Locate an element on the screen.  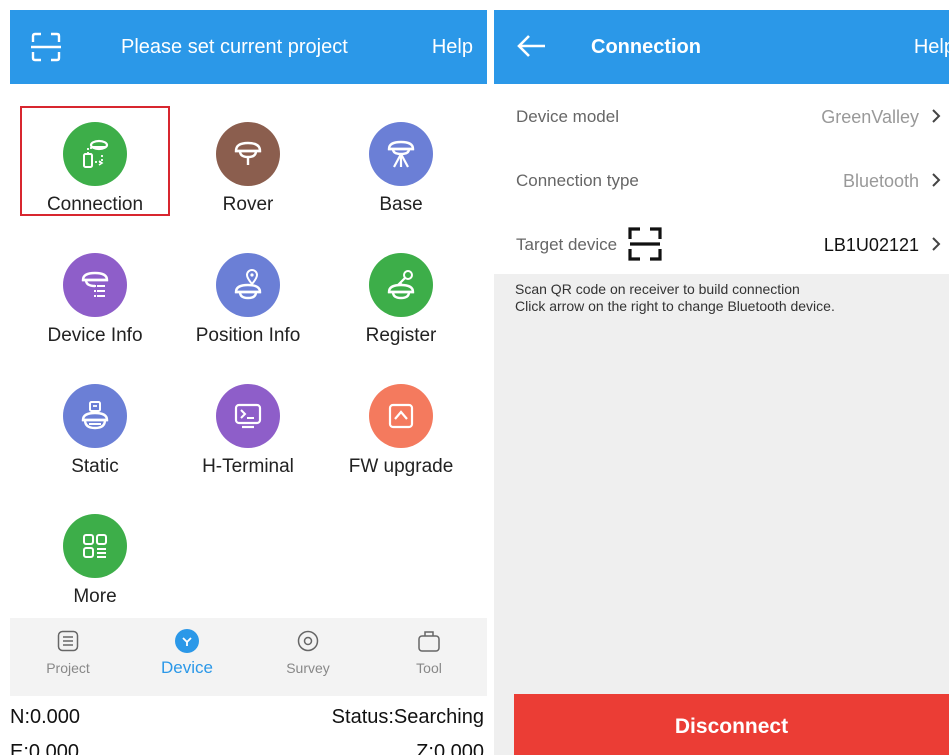
menu-item-more: More is located at coordinates (95, 553).